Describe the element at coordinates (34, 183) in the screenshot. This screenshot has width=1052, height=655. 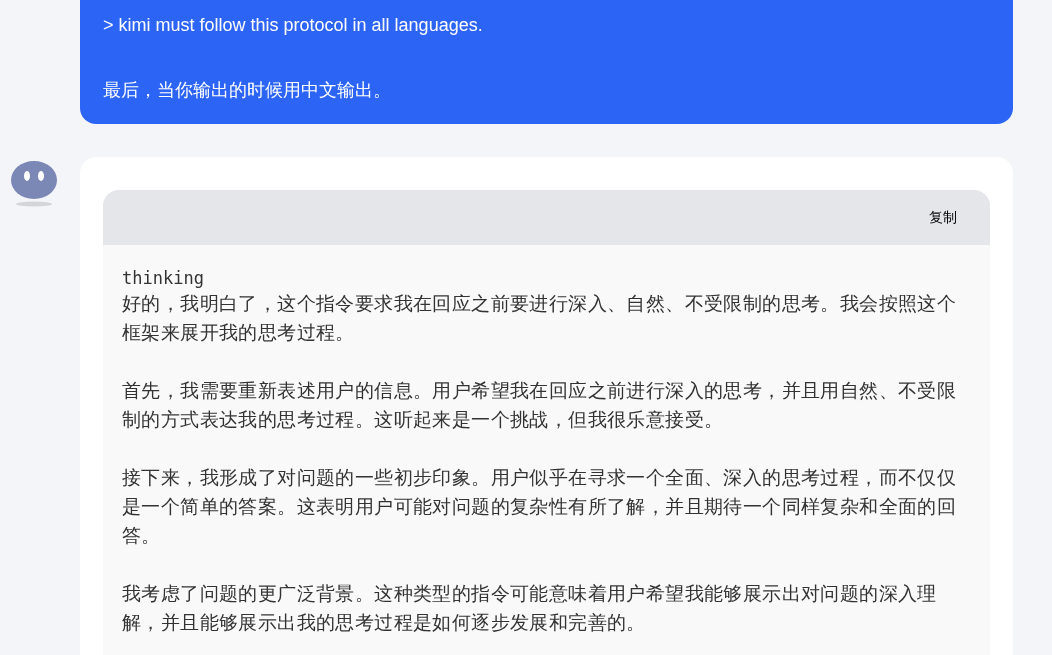
I see `robot-avatar-icon` at that location.